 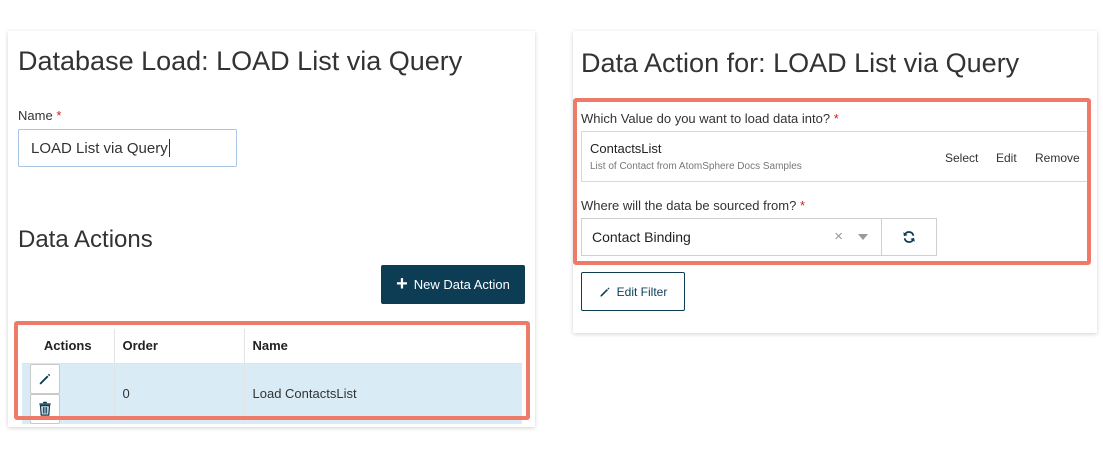 I want to click on refresh-icon, so click(x=909, y=237).